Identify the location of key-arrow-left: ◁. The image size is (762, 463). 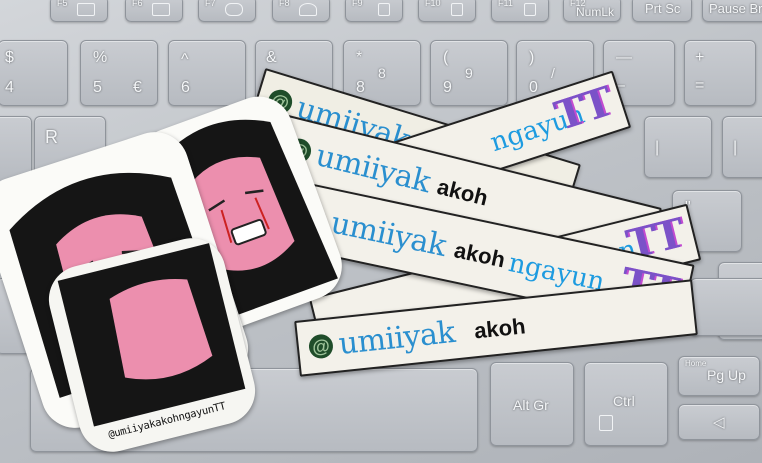
(719, 422).